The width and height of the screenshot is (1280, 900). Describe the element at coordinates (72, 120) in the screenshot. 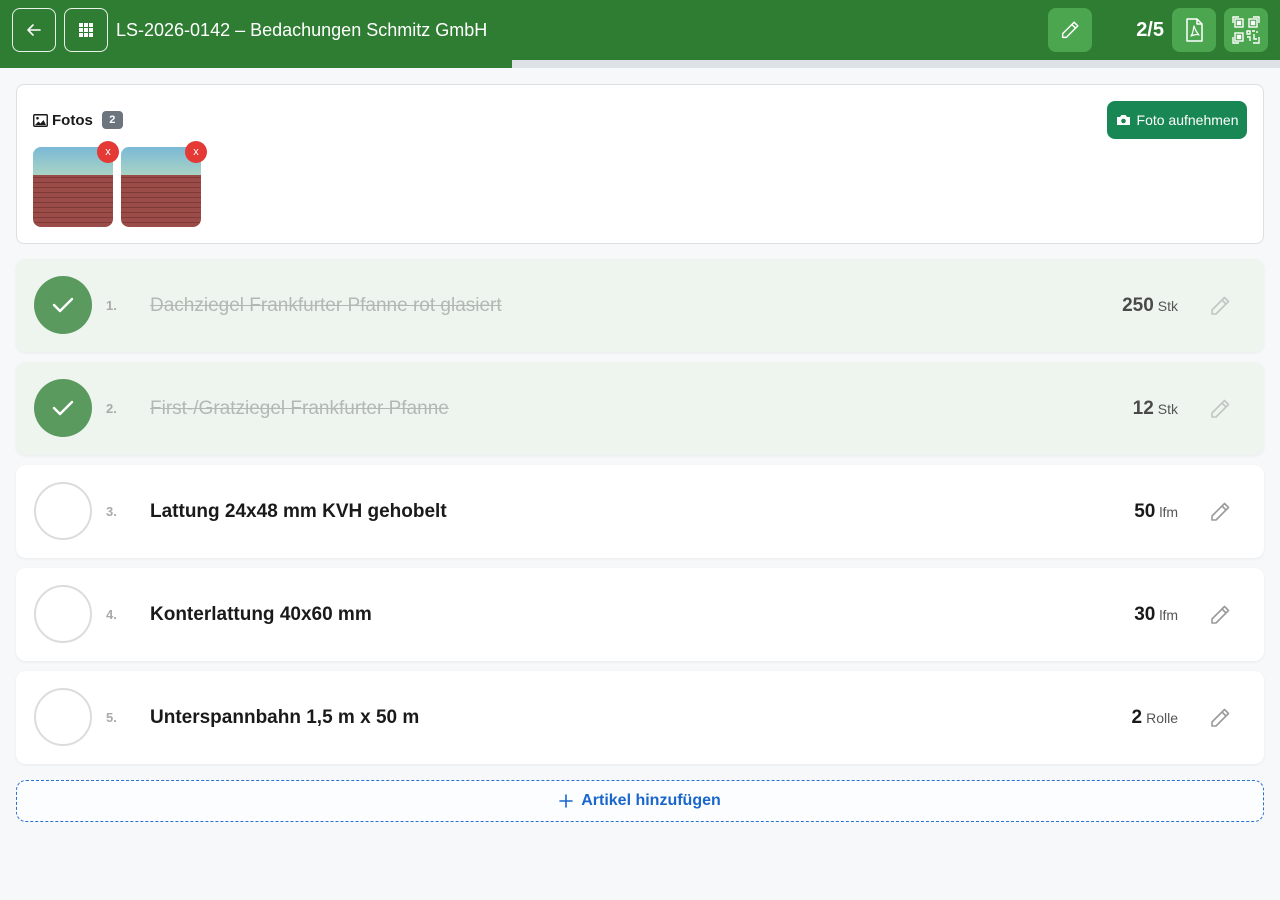

I see `photos-title: Fotos` at that location.